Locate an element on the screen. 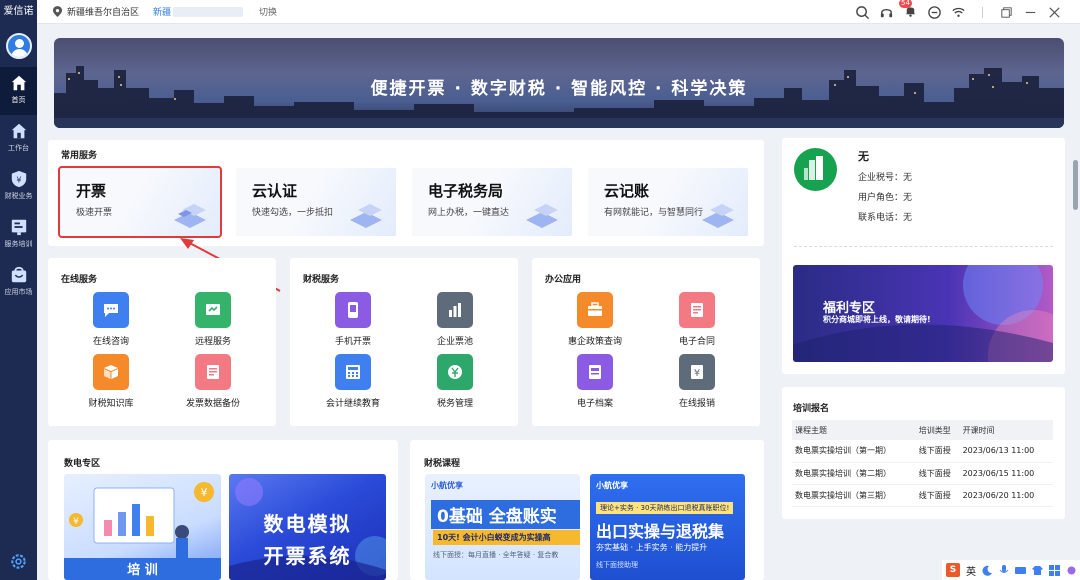 Image resolution: width=1080 pixels, height=580 pixels. service-card-cloud-accounting: 云记账 有网就能记，与智慧同行 is located at coordinates (668, 202).